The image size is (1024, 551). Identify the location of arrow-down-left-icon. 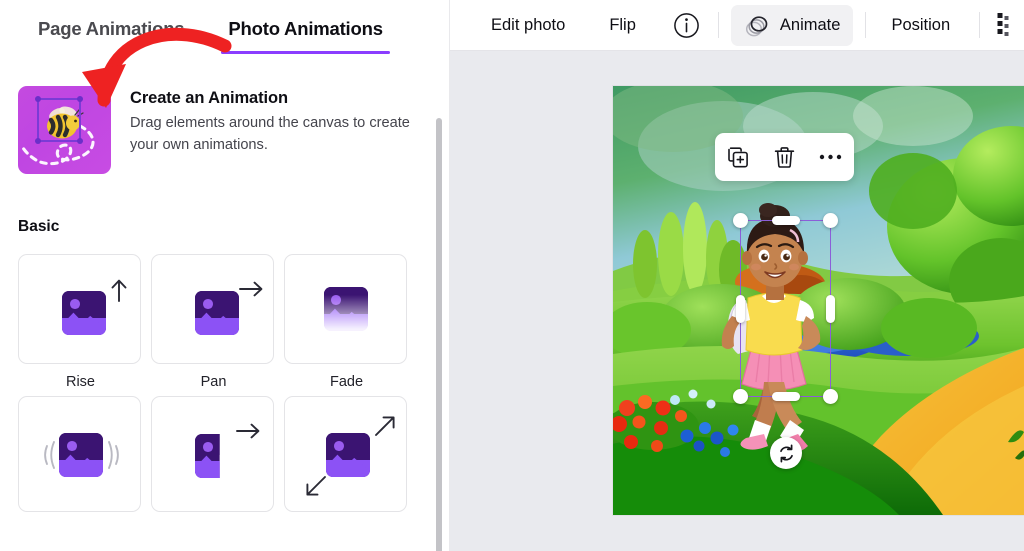
(316, 486).